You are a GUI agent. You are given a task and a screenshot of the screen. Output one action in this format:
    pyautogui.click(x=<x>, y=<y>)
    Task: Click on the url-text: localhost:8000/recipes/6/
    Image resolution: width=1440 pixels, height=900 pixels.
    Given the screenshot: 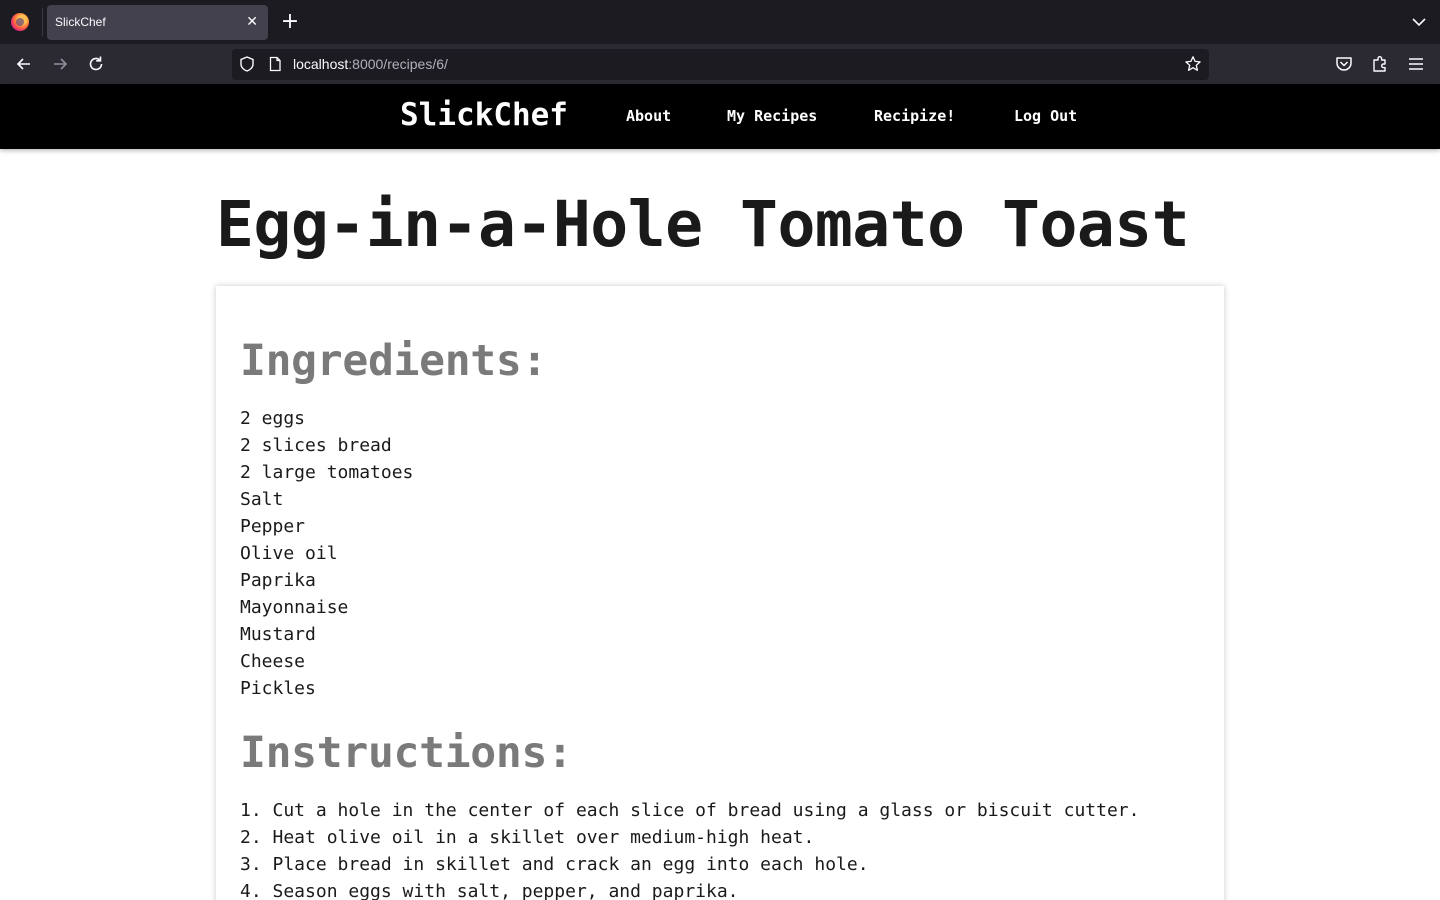 What is the action you would take?
    pyautogui.click(x=370, y=64)
    